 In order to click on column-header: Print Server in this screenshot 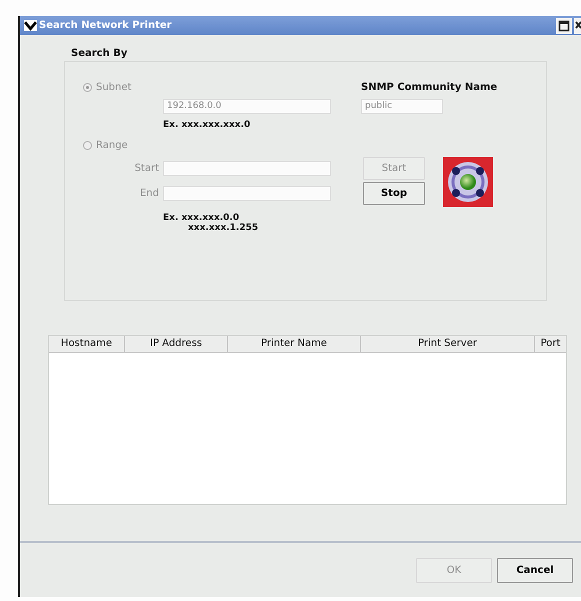, I will do `click(448, 344)`.